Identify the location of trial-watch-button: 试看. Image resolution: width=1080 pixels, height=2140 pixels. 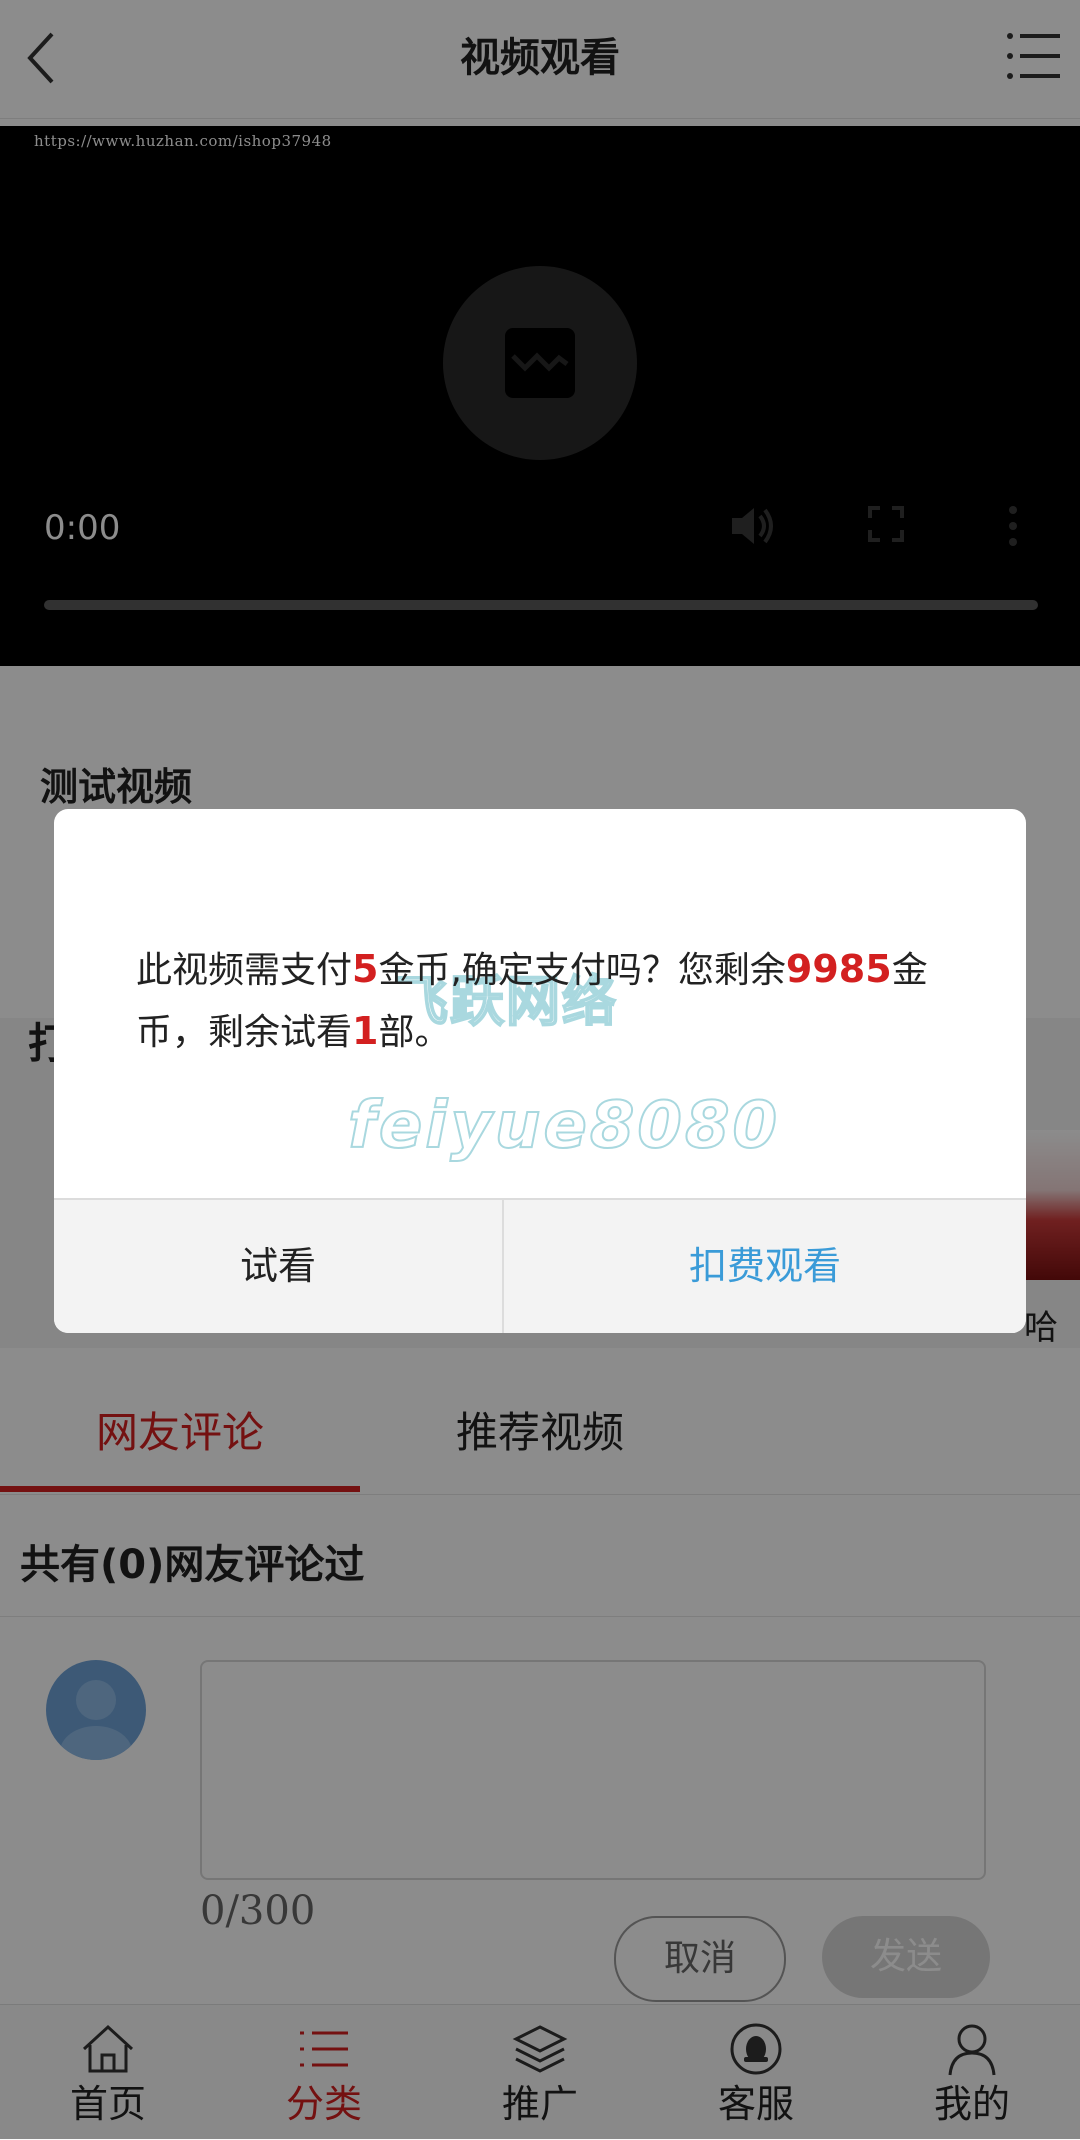
(278, 1266).